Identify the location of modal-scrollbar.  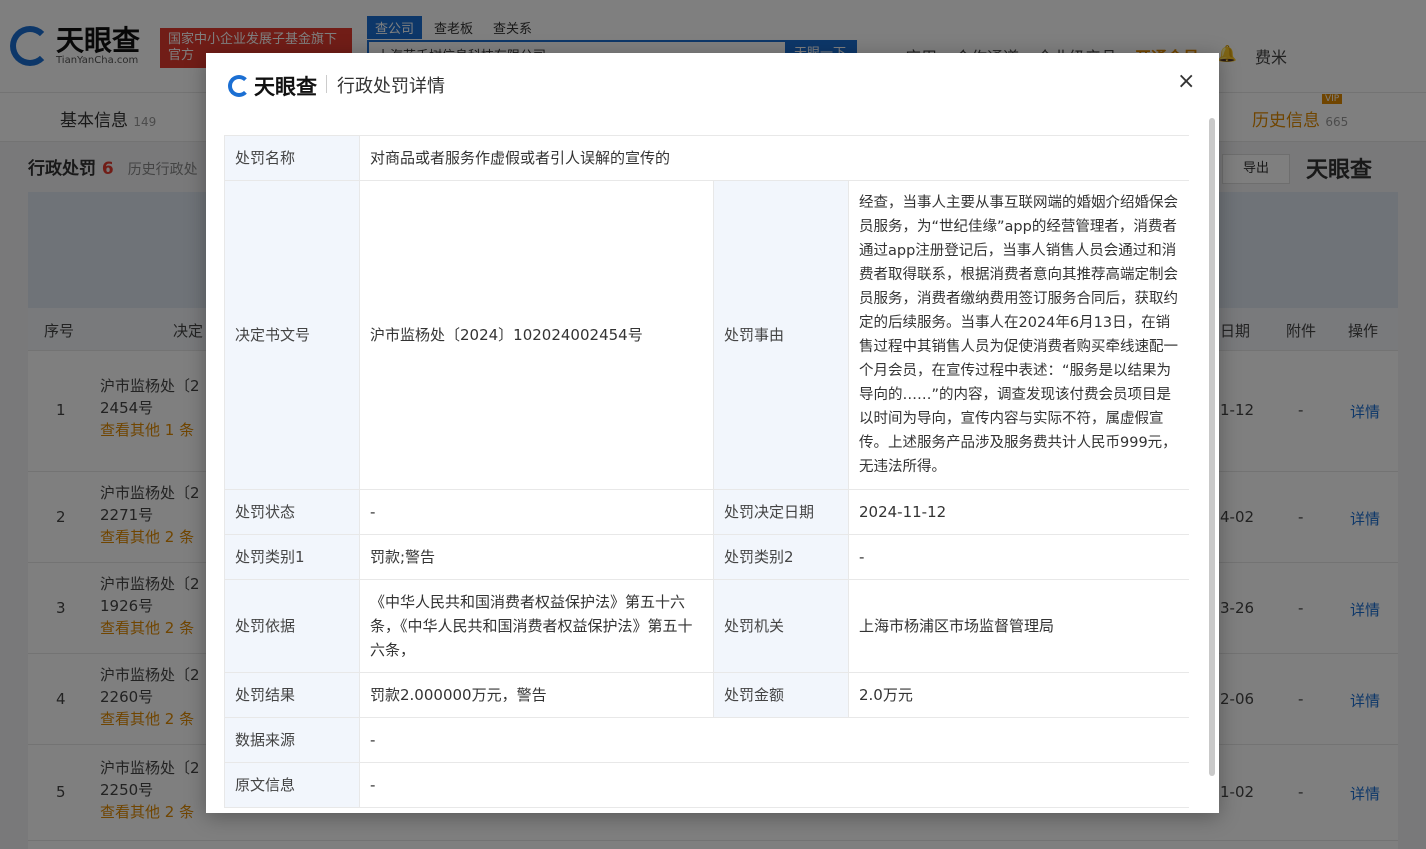
(1212, 447).